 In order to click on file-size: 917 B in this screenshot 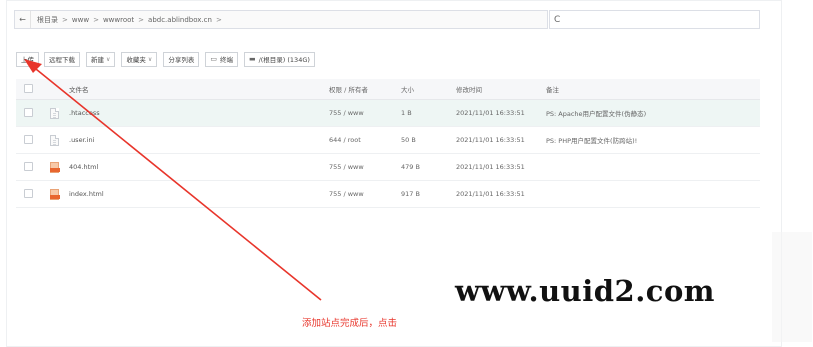, I will do `click(410, 194)`.